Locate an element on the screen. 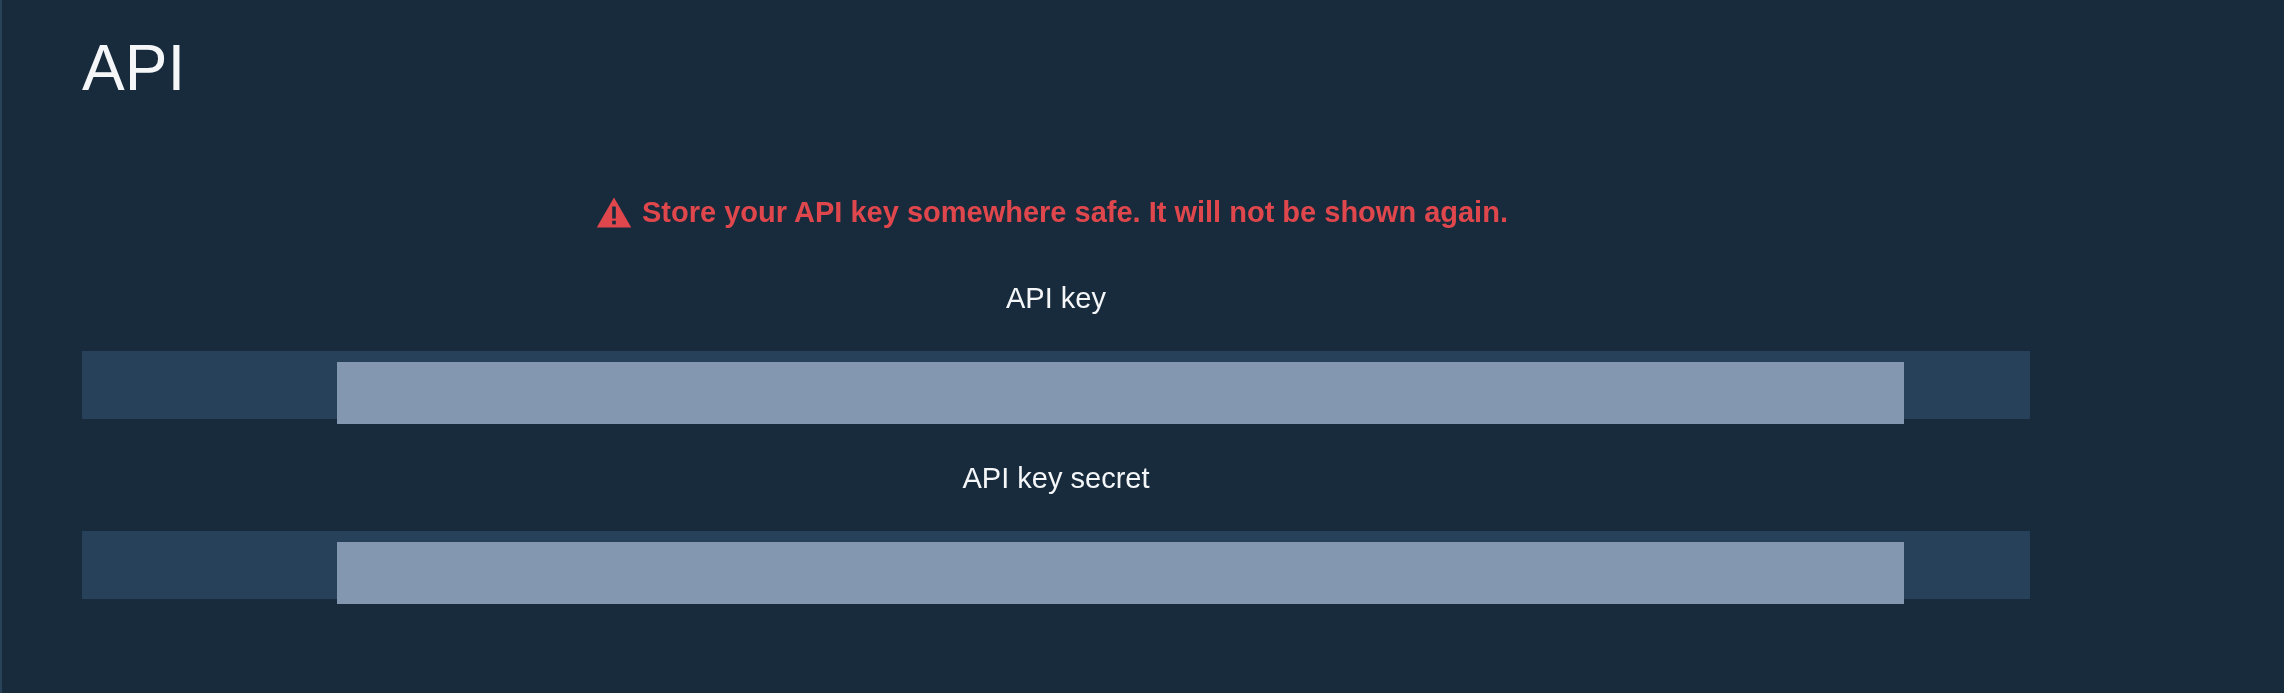 This screenshot has height=693, width=2284. field-label: API key is located at coordinates (1056, 298).